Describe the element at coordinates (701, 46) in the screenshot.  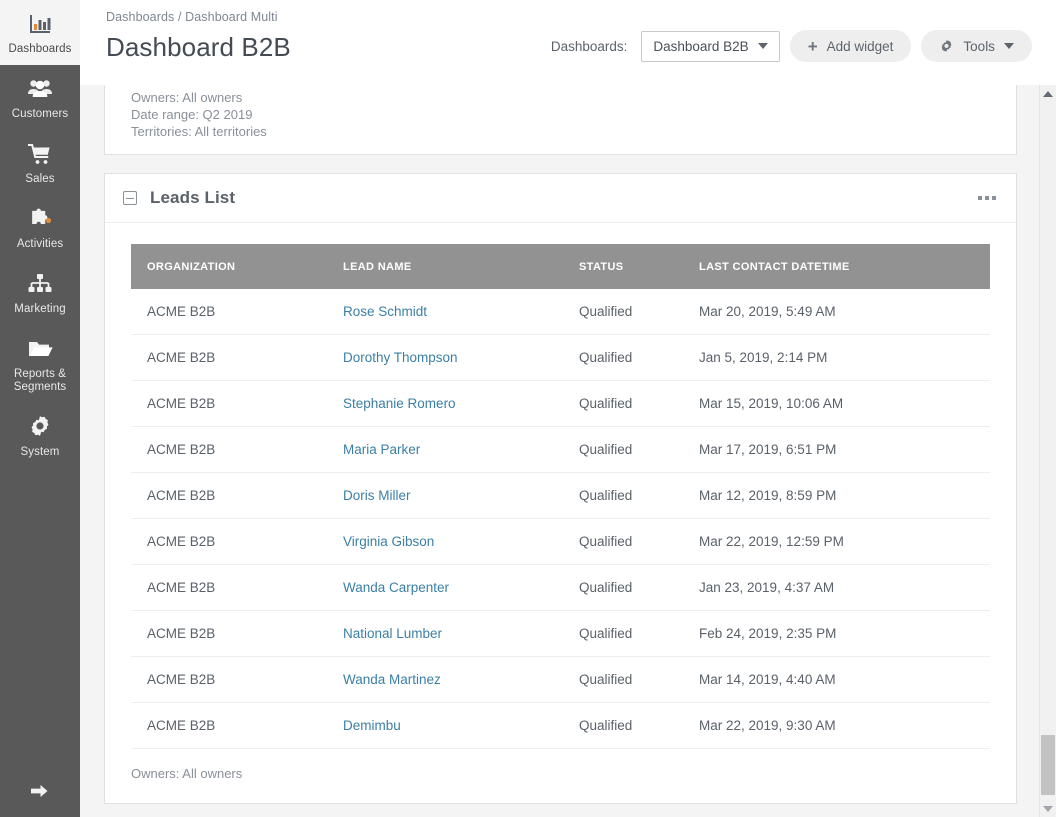
I see `dashboard-select-value: Dashboard B2B` at that location.